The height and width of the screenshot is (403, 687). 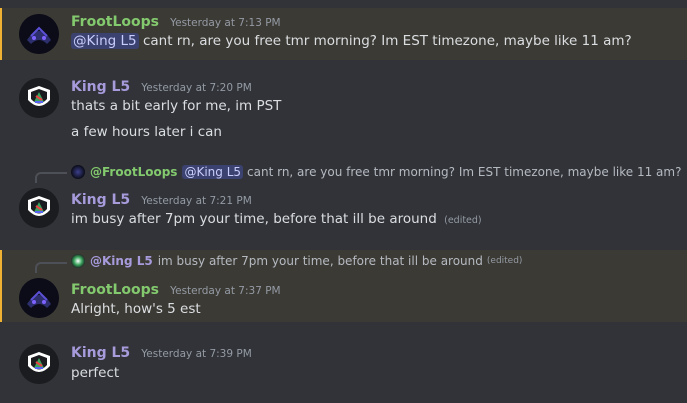 What do you see at coordinates (176, 106) in the screenshot?
I see `message-text: thats a bit early for me, im PST` at bounding box center [176, 106].